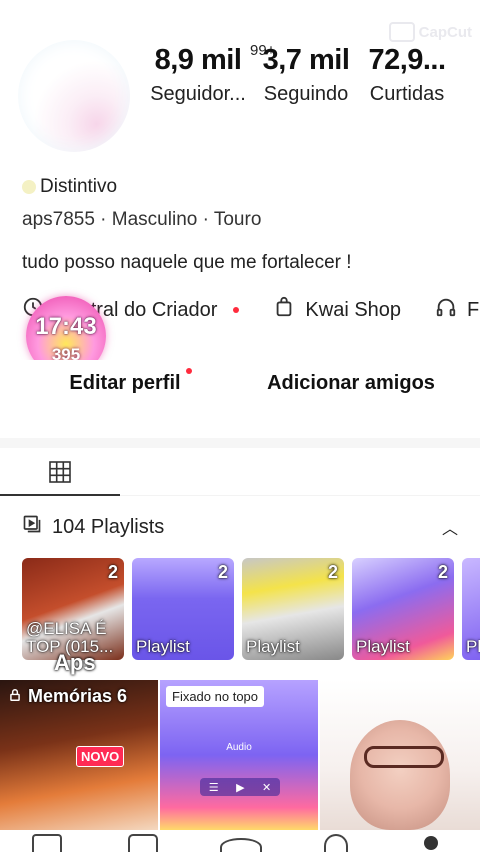  What do you see at coordinates (407, 94) in the screenshot?
I see `stat-label: Curtidas` at bounding box center [407, 94].